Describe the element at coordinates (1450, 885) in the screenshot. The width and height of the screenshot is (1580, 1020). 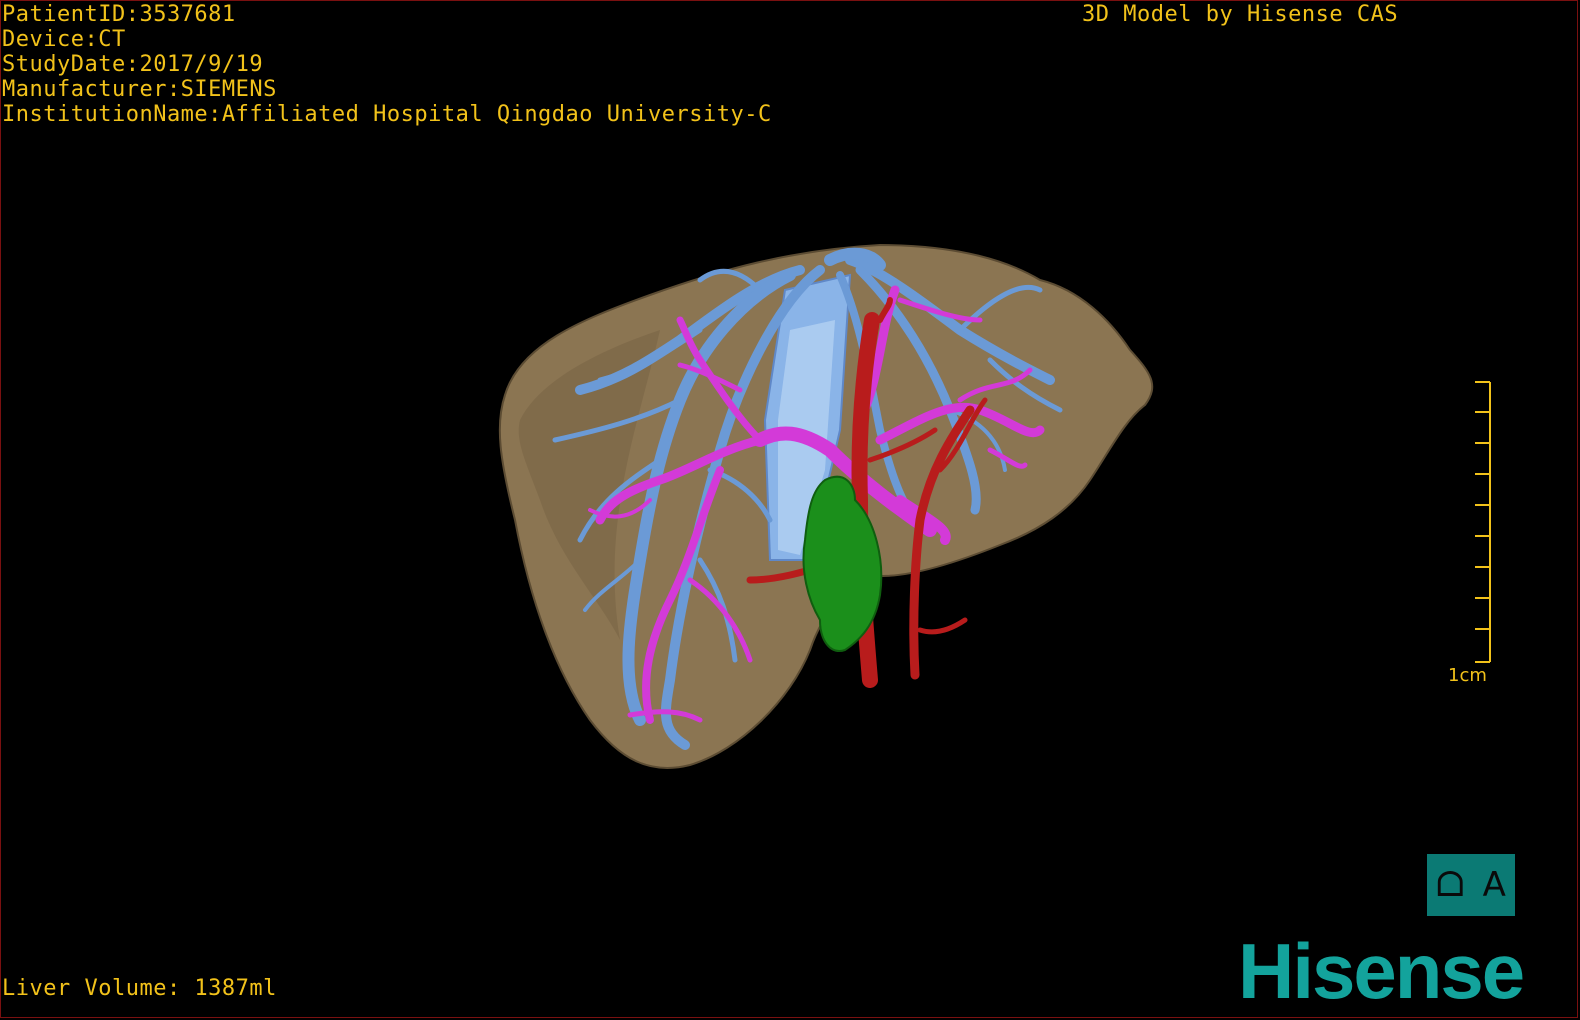
I see `view-left-icon: ᗝ` at that location.